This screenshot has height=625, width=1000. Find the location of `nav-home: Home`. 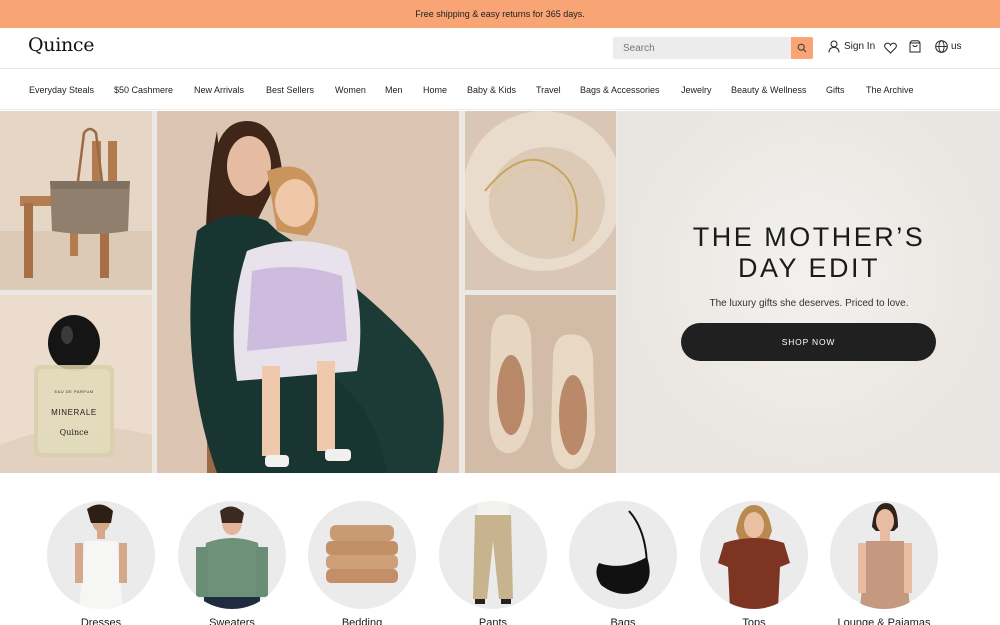

nav-home: Home is located at coordinates (435, 90).